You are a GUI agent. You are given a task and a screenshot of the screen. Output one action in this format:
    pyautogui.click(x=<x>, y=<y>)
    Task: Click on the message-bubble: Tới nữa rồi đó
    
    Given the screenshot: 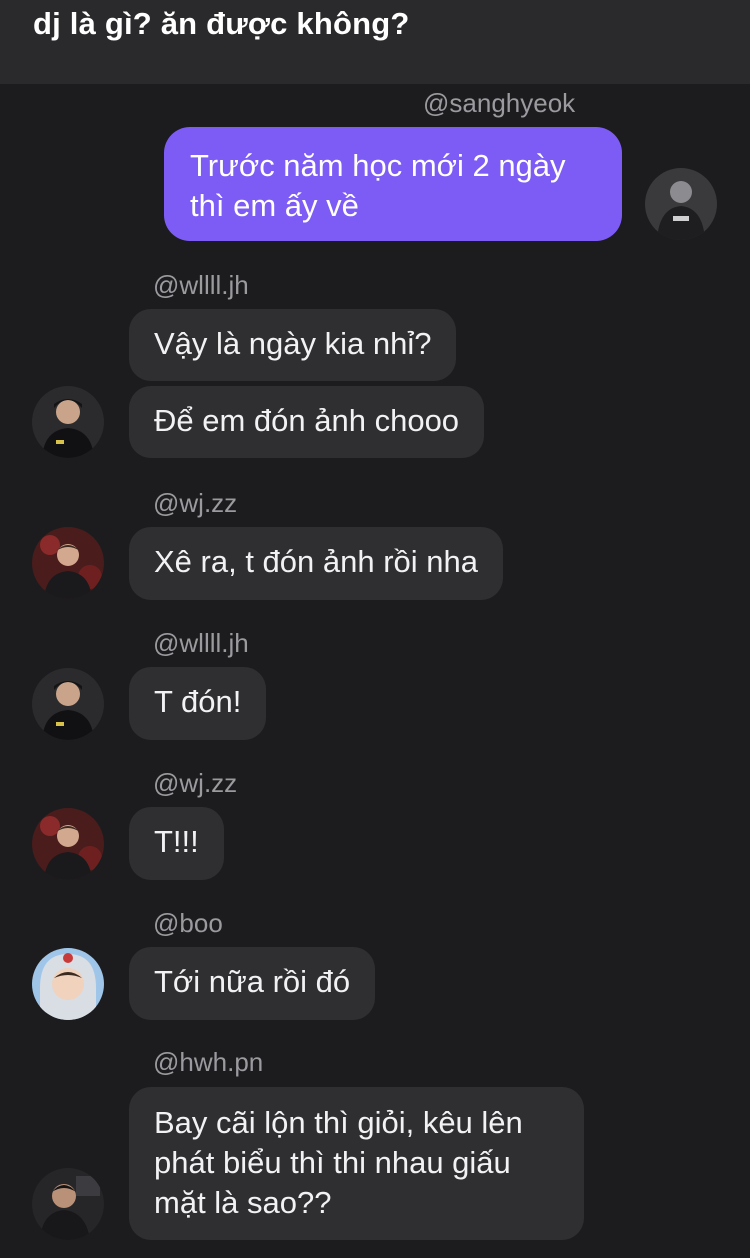 What is the action you would take?
    pyautogui.click(x=252, y=983)
    